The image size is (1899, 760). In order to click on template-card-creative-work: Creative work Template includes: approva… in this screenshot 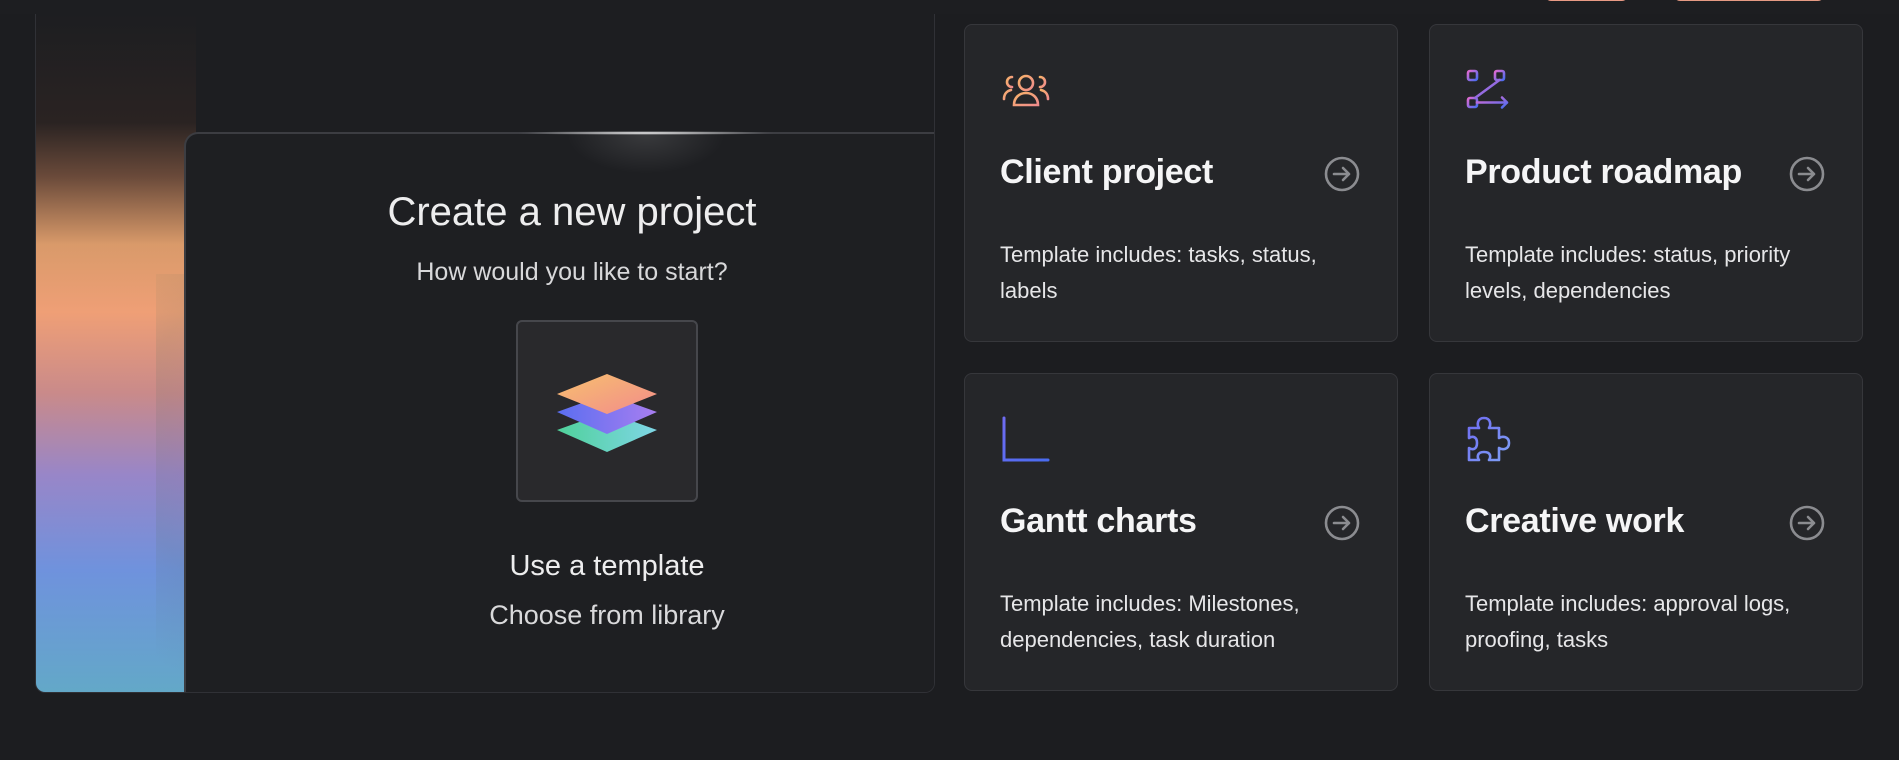, I will do `click(1646, 532)`.